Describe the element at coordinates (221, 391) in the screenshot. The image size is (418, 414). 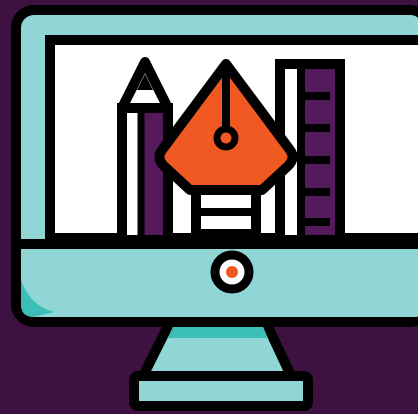
I see `monitor-stand-base` at that location.